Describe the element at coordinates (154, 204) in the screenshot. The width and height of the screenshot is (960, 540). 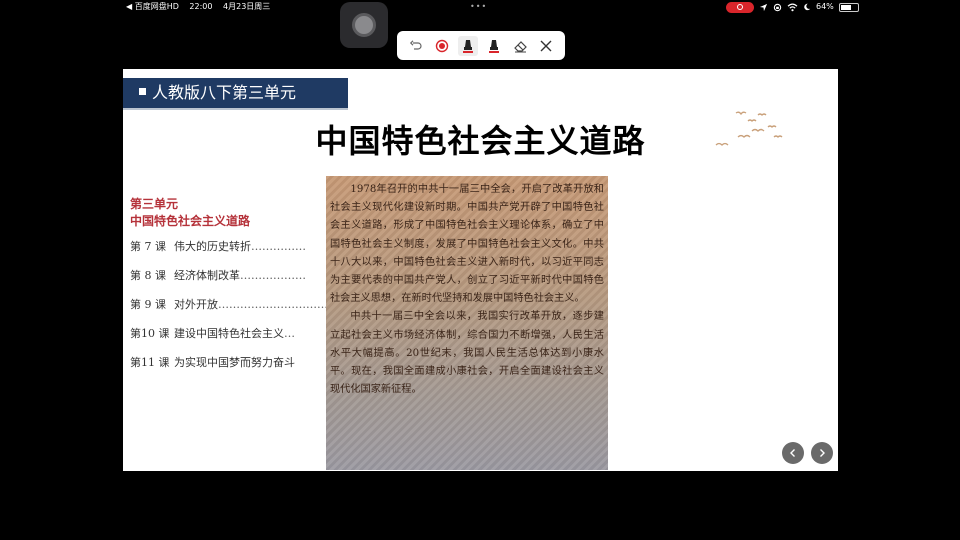
I see `toc-unit-label: 第三单元` at that location.